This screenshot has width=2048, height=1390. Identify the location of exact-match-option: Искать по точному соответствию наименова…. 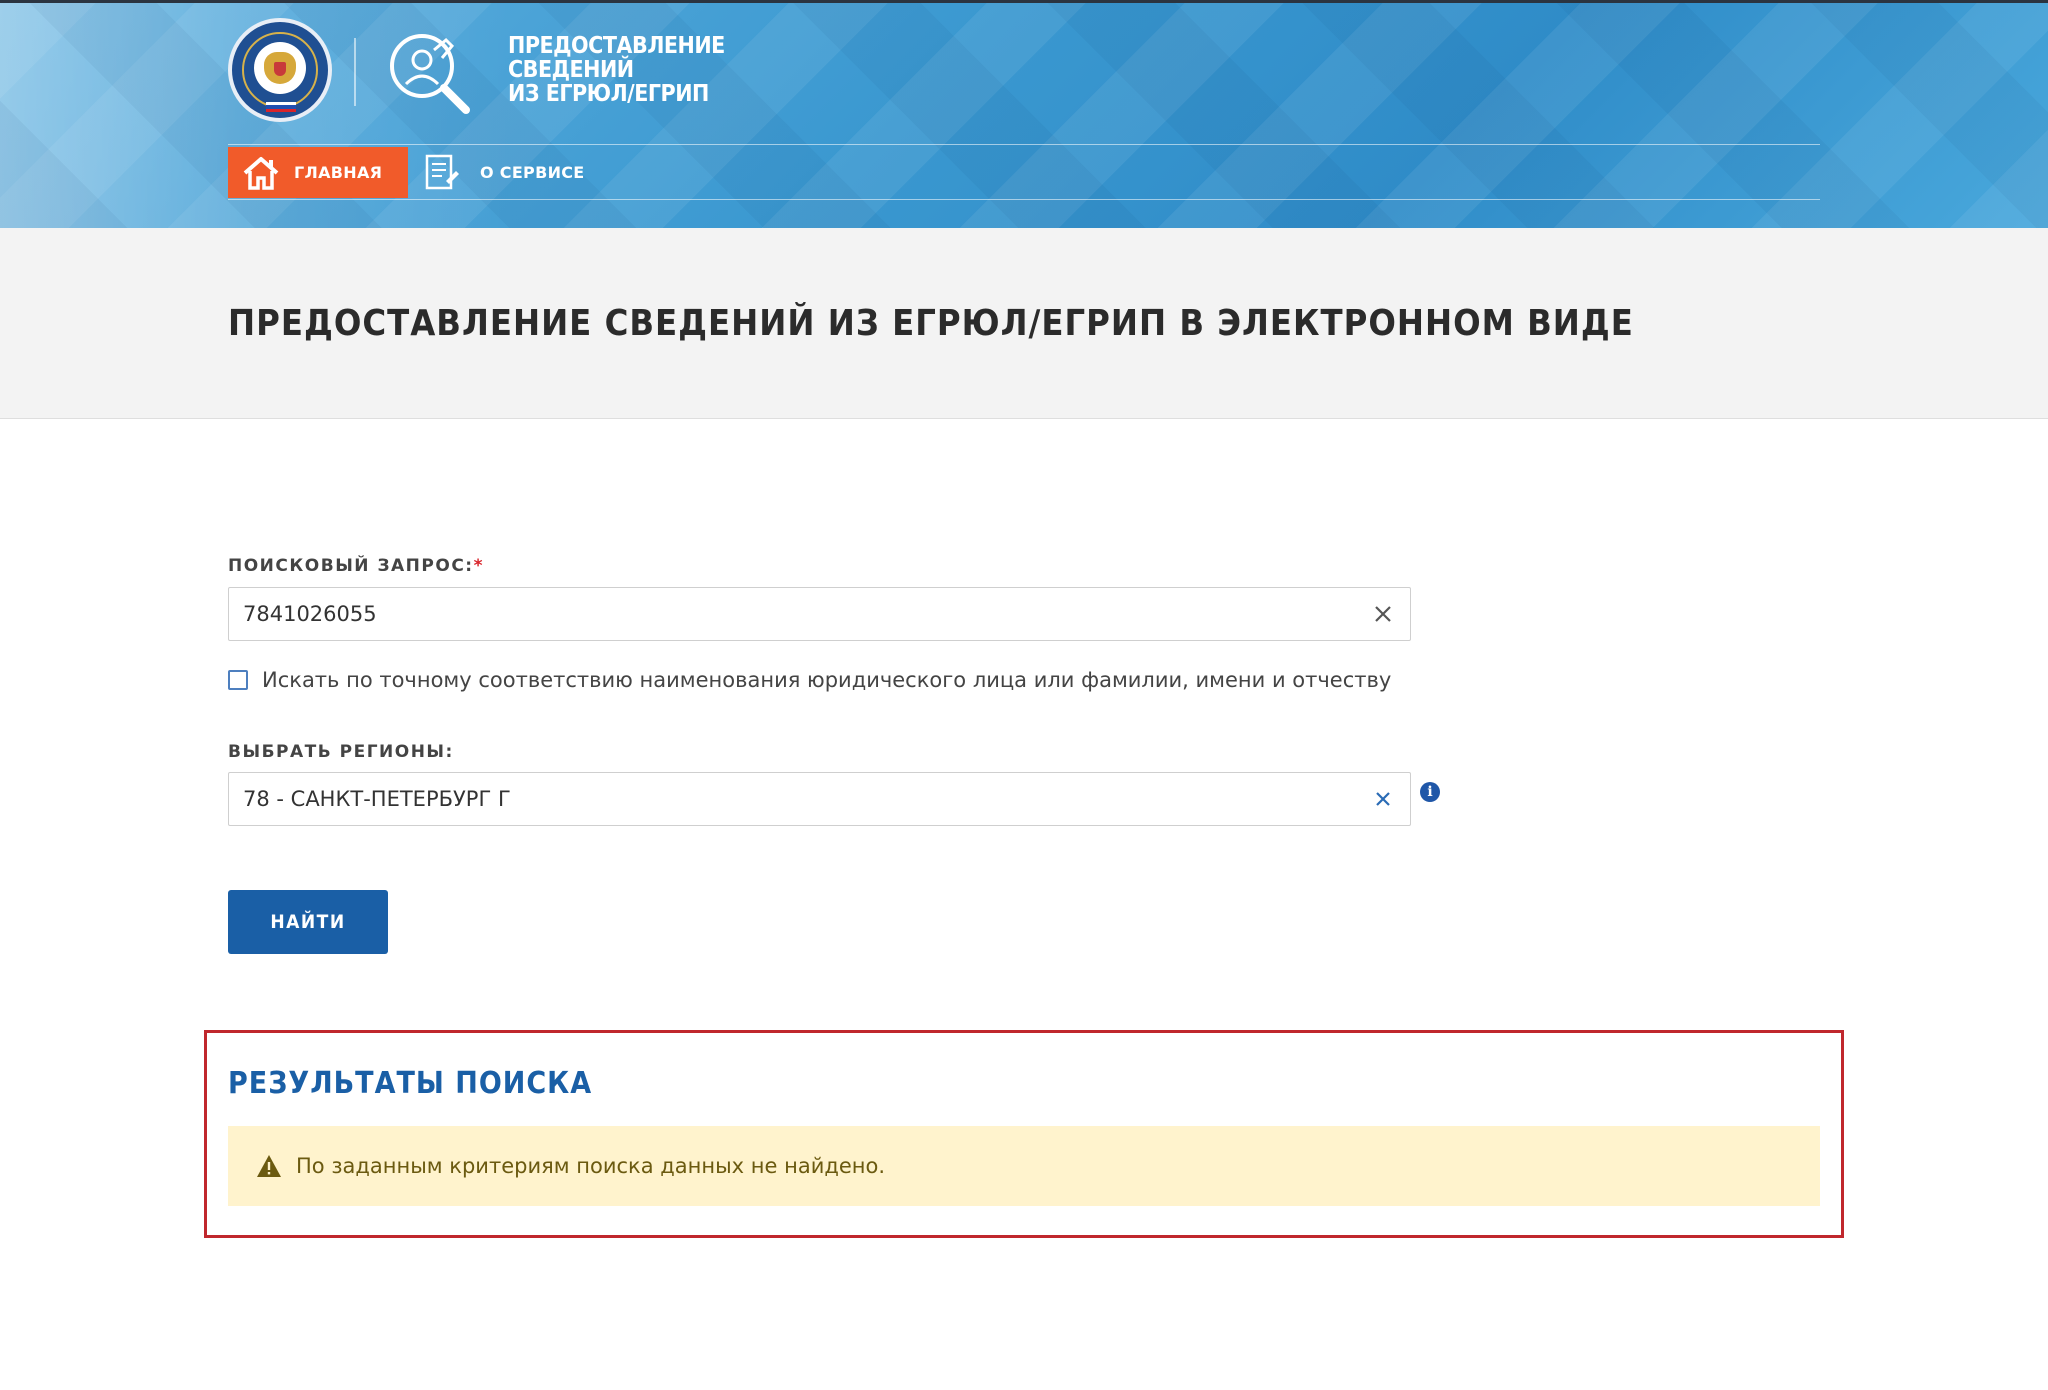
(809, 680).